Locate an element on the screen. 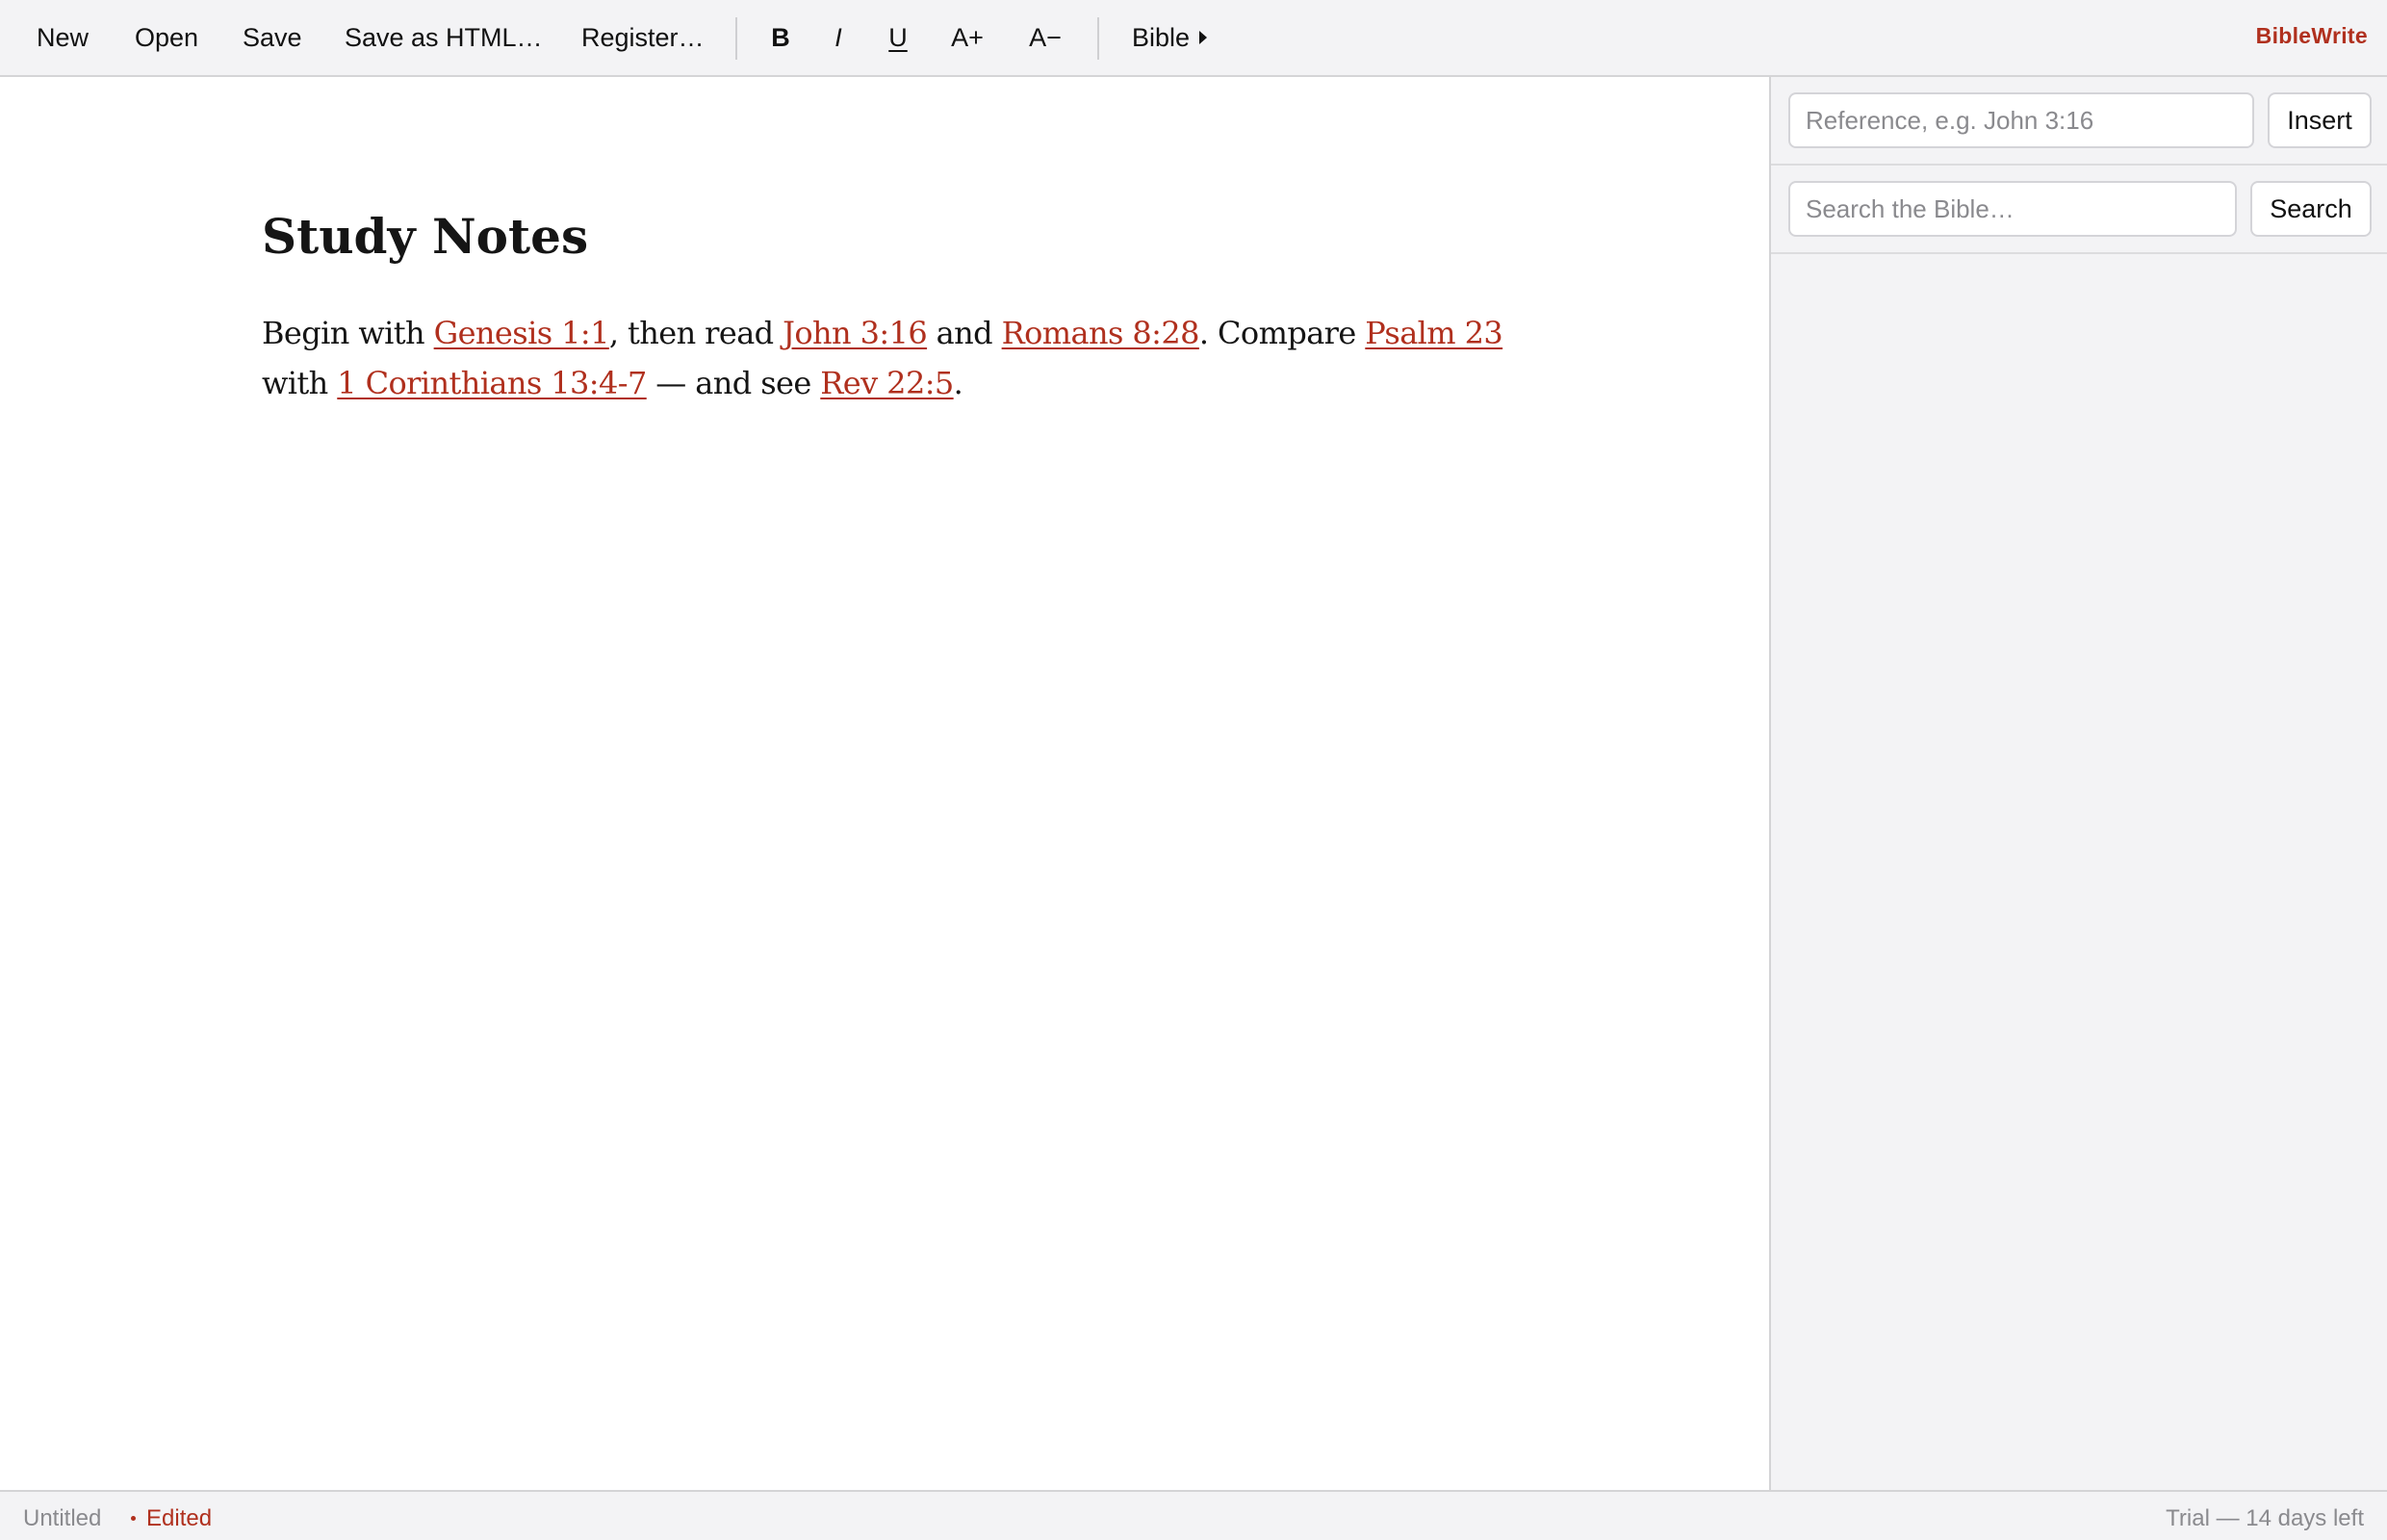  italic-button: I is located at coordinates (838, 37).